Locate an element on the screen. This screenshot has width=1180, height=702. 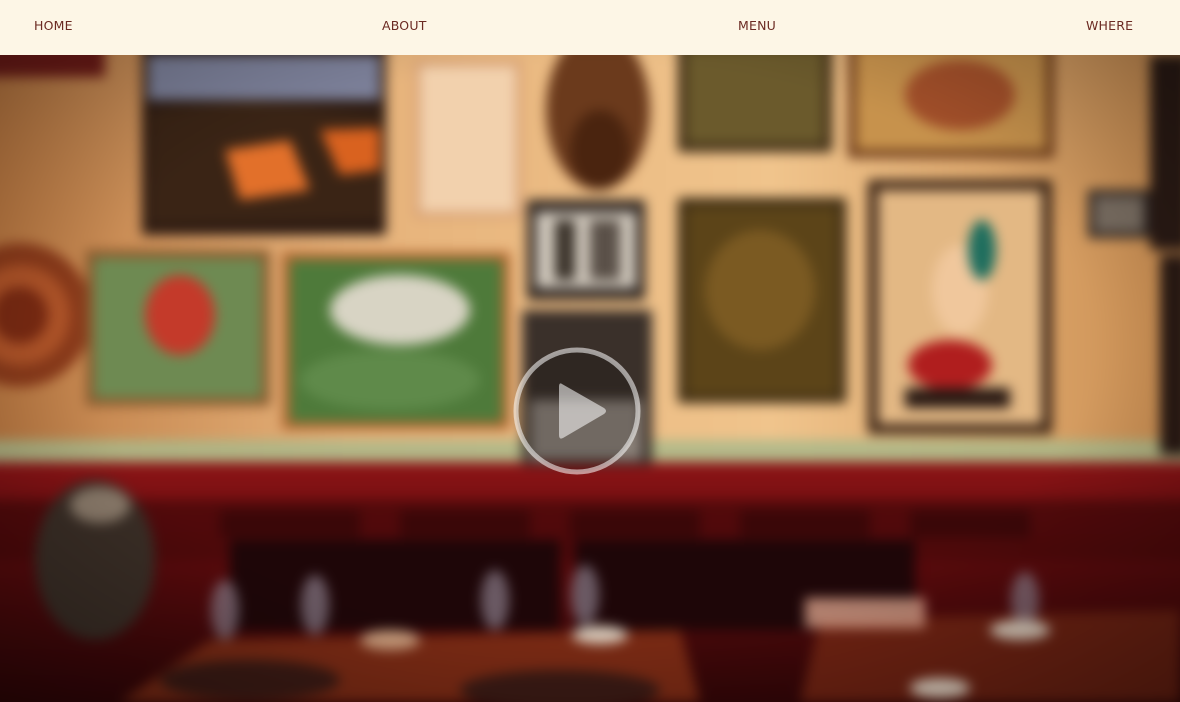
nav-home-link: HOME is located at coordinates (53, 26).